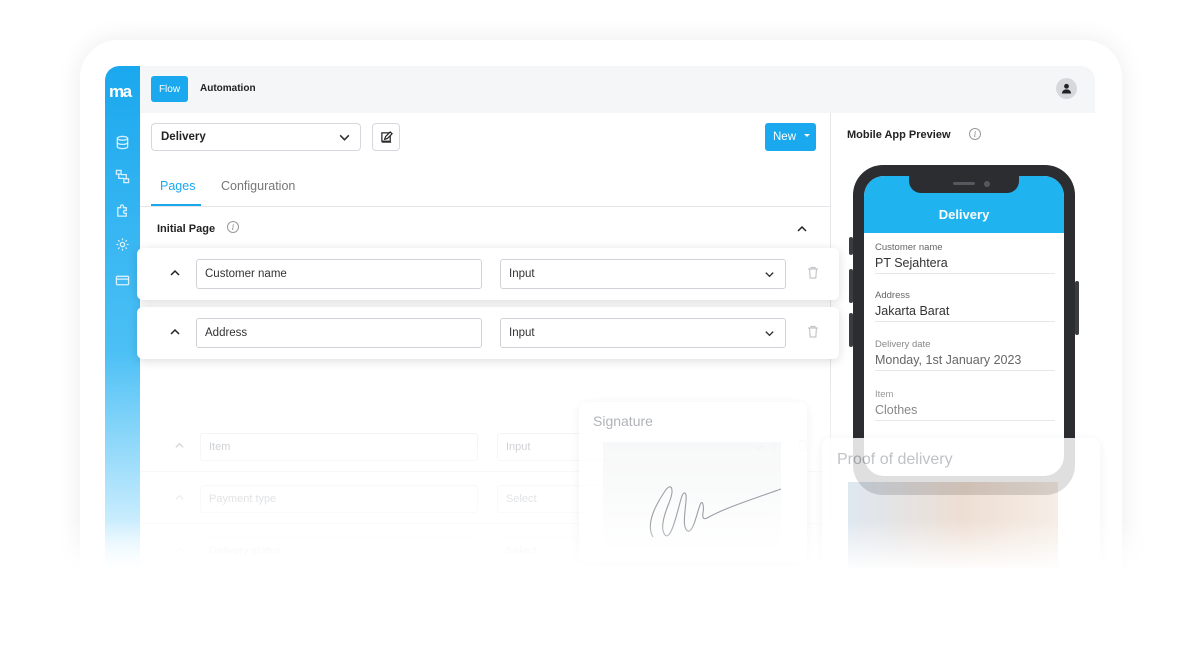 The image size is (1200, 668). I want to click on sidebar-rail: ma, so click(122, 326).